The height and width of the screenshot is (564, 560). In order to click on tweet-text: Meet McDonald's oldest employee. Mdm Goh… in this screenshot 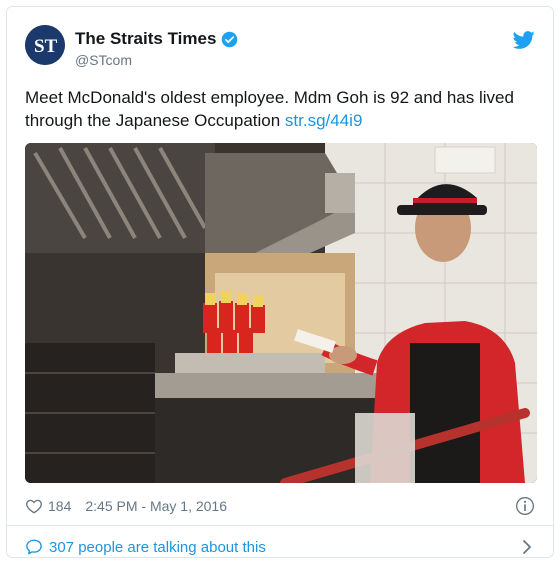, I will do `click(281, 109)`.